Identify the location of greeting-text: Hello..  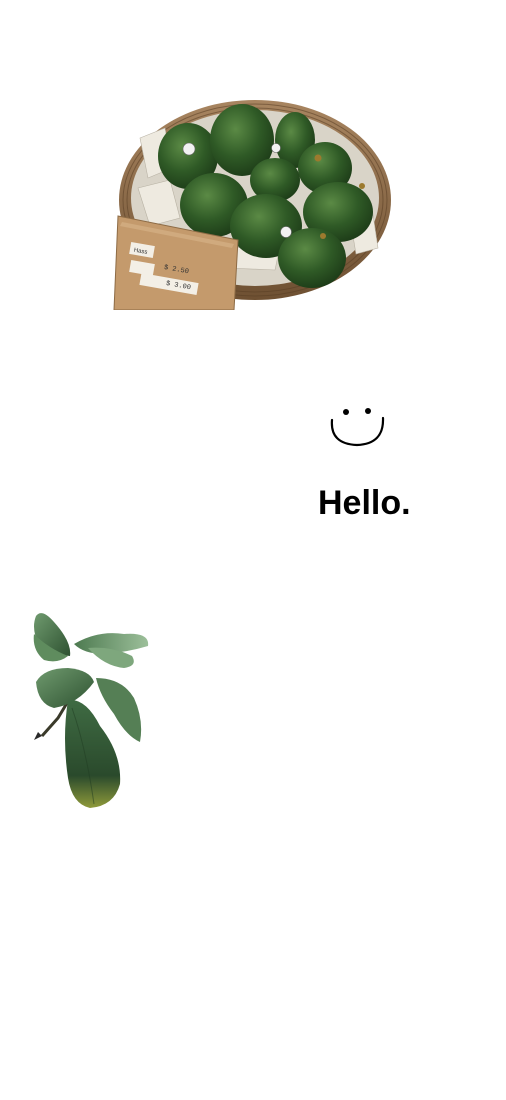
(364, 503).